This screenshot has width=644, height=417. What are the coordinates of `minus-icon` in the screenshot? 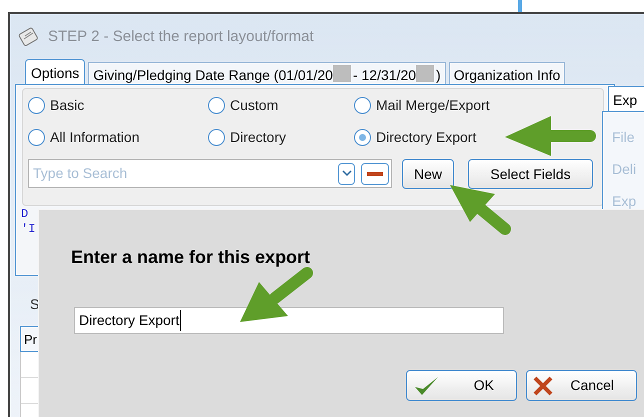 It's located at (375, 174).